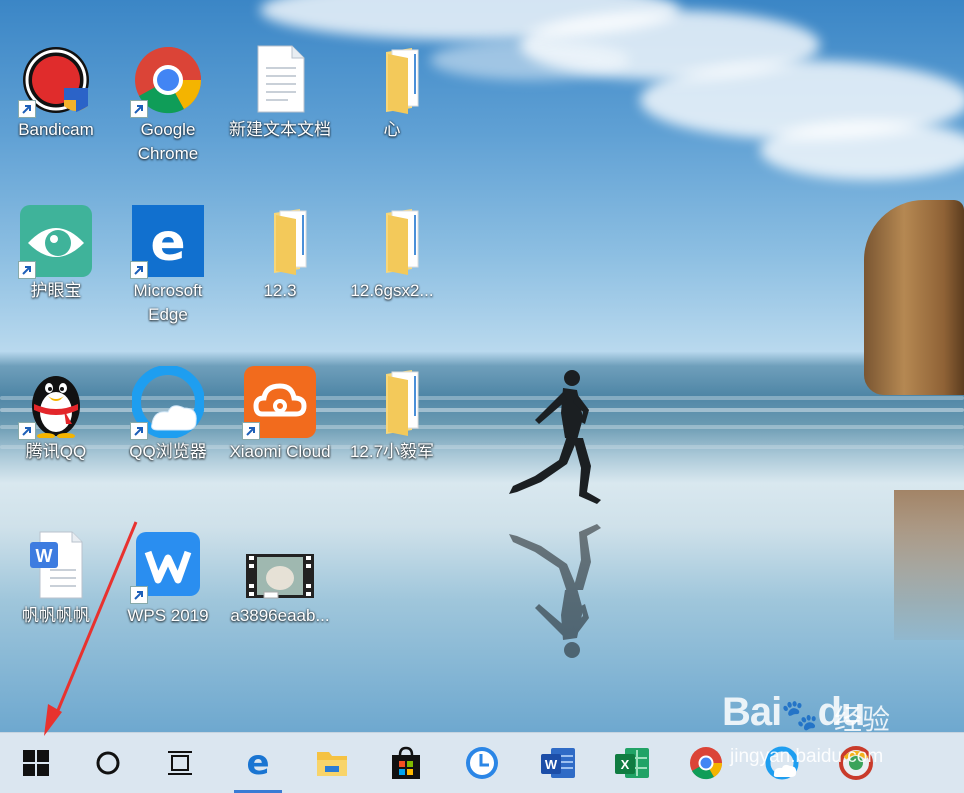 The image size is (964, 793). What do you see at coordinates (625, 764) in the screenshot?
I see `svg-text: X` at bounding box center [625, 764].